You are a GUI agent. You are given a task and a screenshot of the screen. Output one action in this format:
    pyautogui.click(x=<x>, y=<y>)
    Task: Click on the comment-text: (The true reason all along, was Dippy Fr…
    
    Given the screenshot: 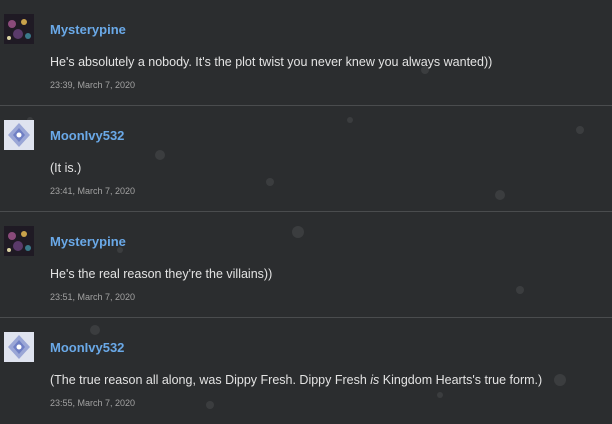 What is the action you would take?
    pyautogui.click(x=296, y=380)
    